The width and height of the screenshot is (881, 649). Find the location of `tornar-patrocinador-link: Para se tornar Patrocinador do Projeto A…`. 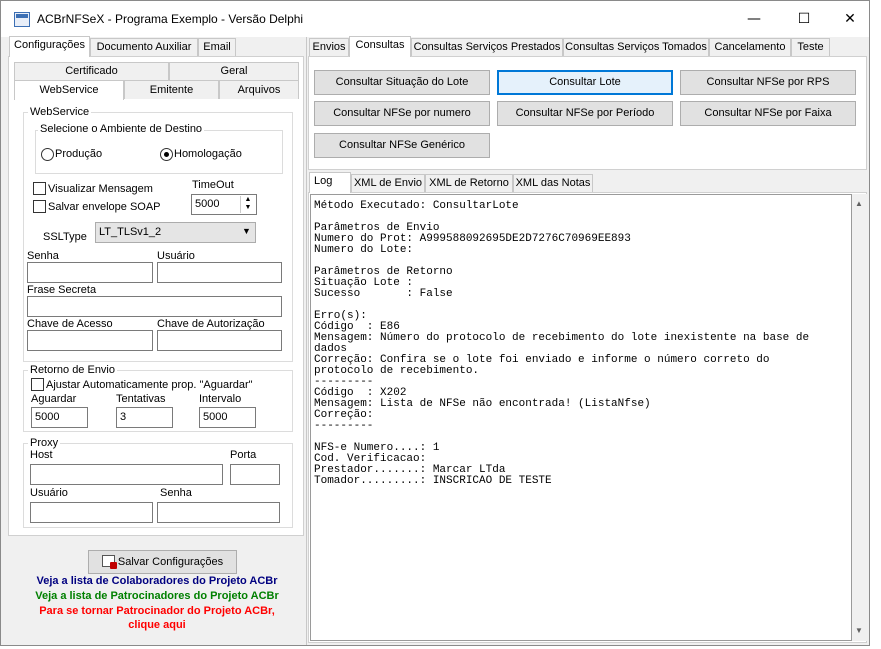

tornar-patrocinador-link: Para se tornar Patrocinador do Projeto A… is located at coordinates (157, 611).